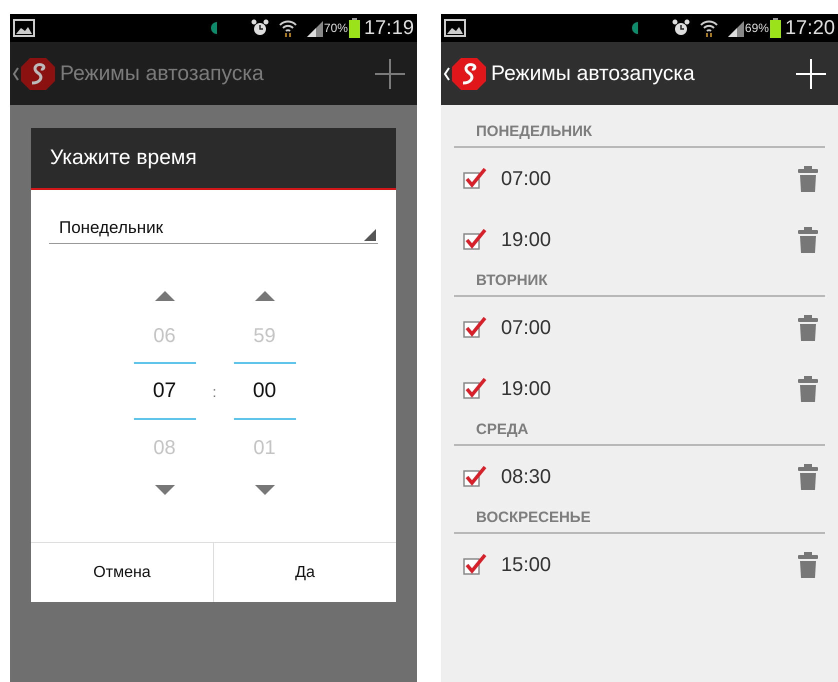  I want to click on dropdown-corner-icon, so click(370, 235).